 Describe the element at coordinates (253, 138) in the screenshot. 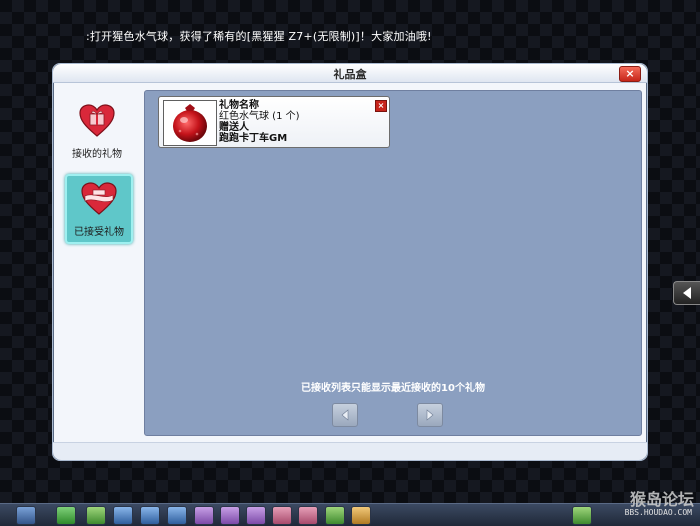

I see `gift-sender-name: 跑跑卡丁车GM` at that location.